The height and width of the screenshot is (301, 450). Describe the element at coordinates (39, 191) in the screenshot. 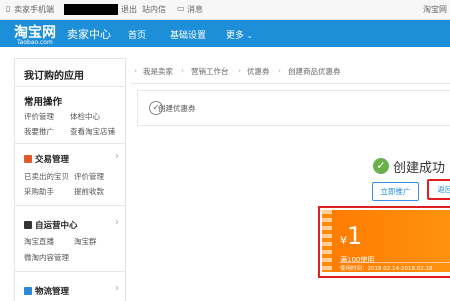

I see `sidebar-item-purchase-assistant: 采购助手` at that location.